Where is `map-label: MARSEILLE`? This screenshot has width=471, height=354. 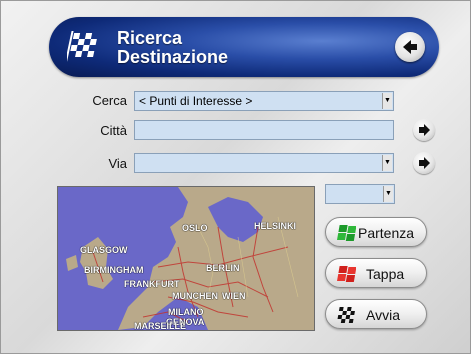
map-label: MARSEILLE is located at coordinates (160, 326).